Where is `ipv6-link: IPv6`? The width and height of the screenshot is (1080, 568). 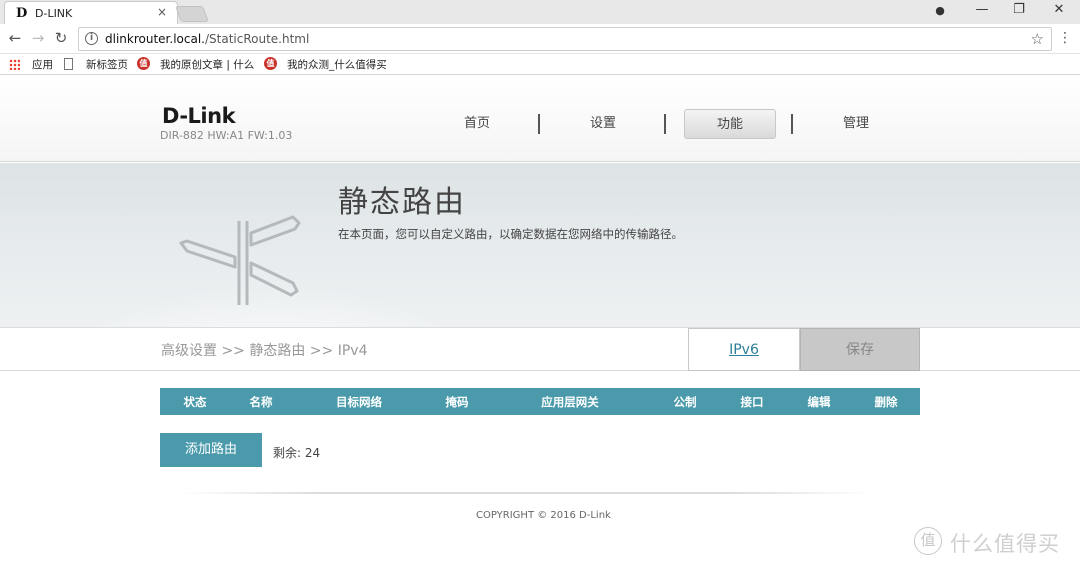 ipv6-link: IPv6 is located at coordinates (744, 349).